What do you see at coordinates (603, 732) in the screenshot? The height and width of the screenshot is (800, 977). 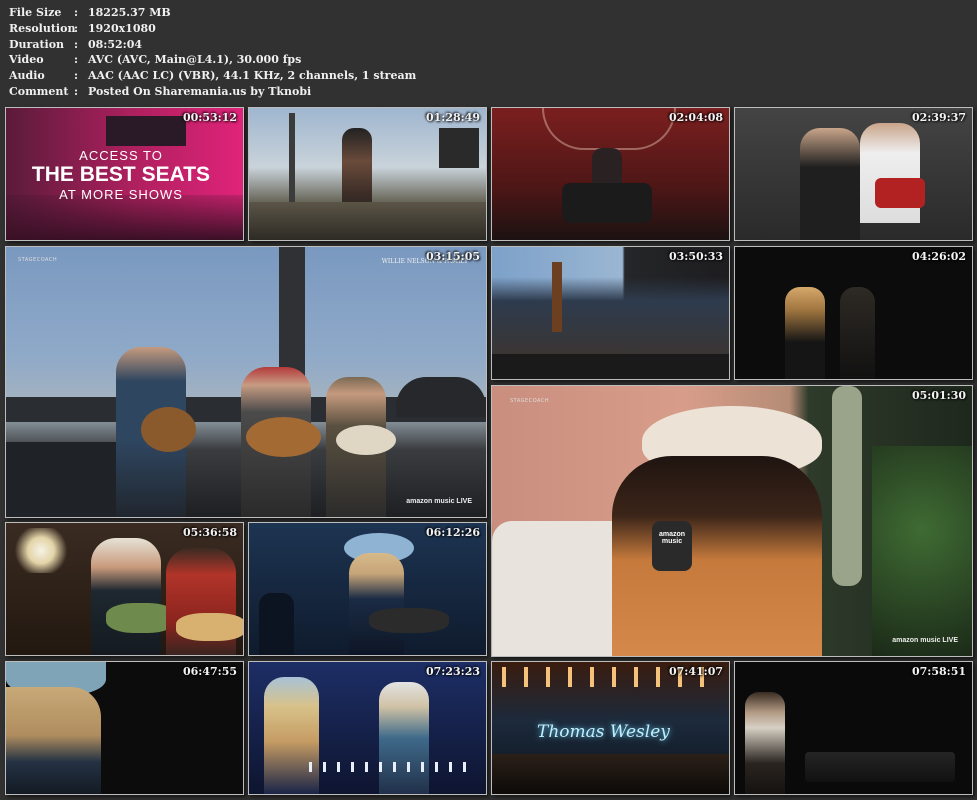 I see `neon-sign-text: Thomas Wesley` at bounding box center [603, 732].